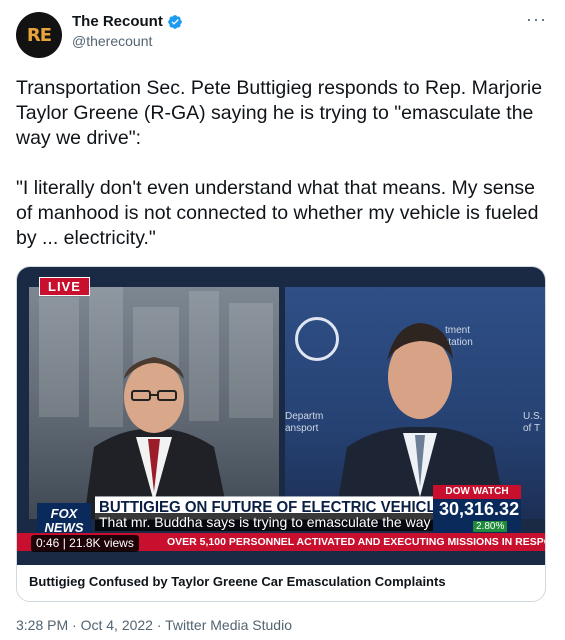  I want to click on handle: @therecount, so click(127, 41).